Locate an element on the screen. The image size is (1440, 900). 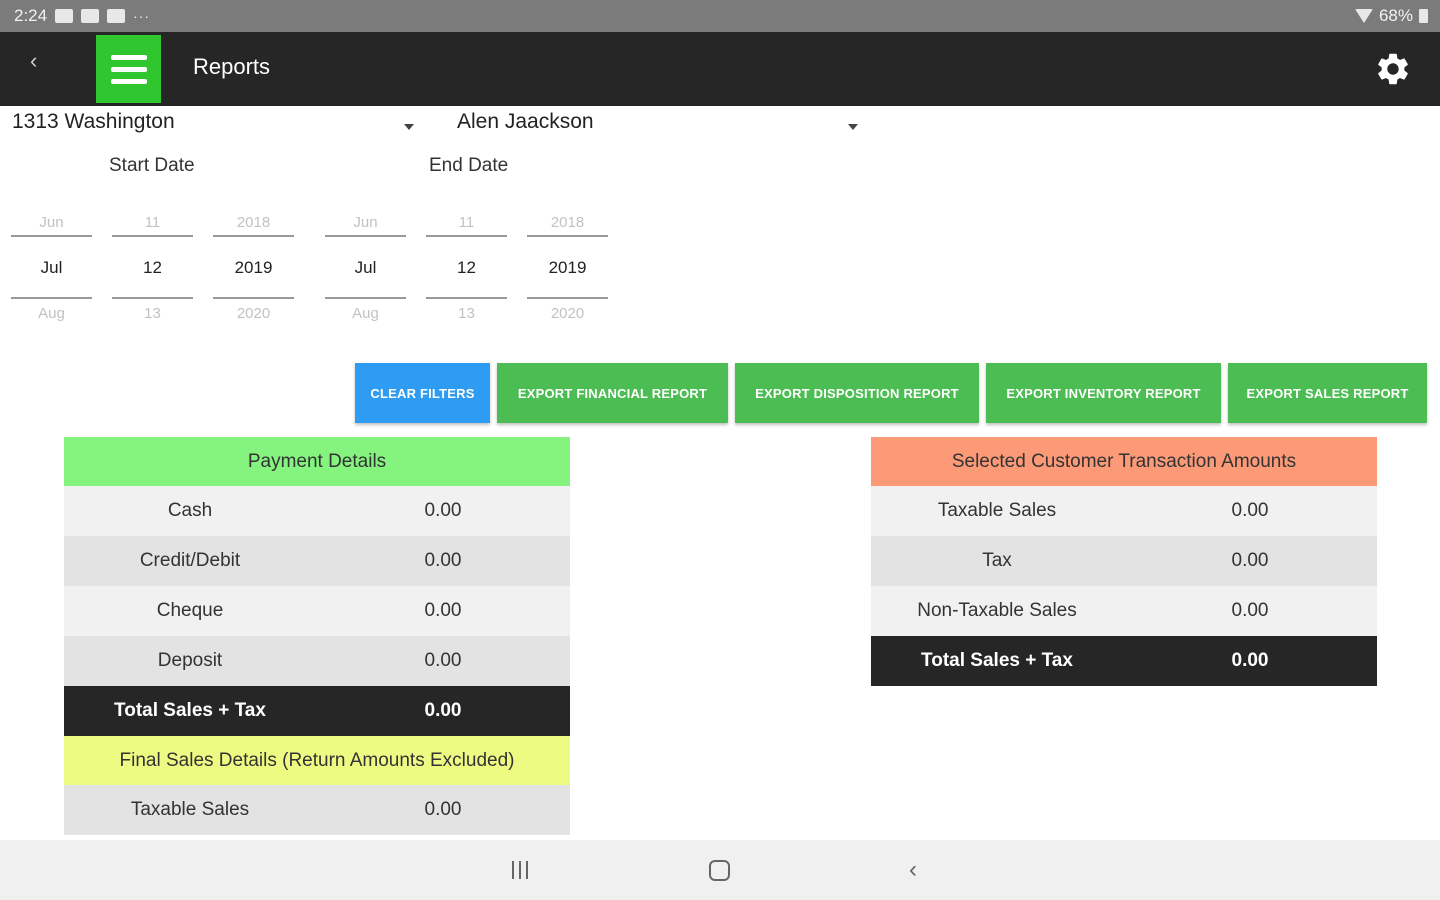
start-day-picker: 11 12 13 is located at coordinates (152, 265).